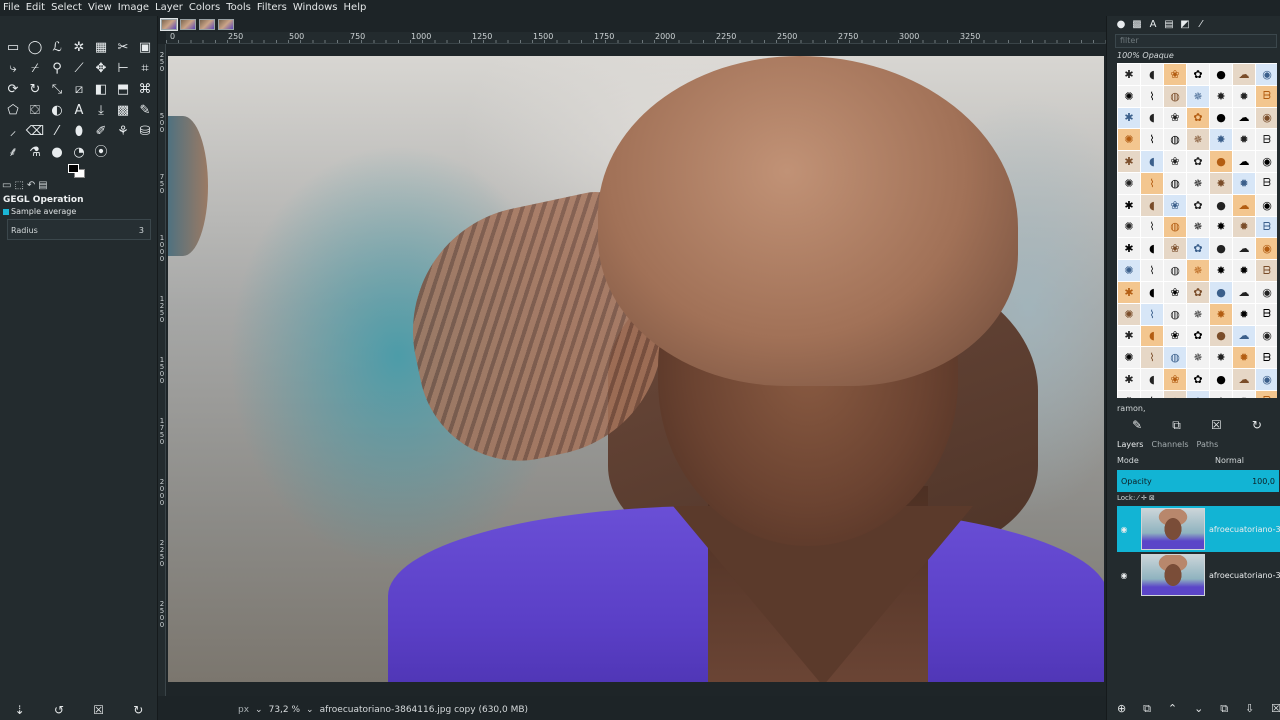  What do you see at coordinates (133, 8) in the screenshot?
I see `menu-image: Image` at bounding box center [133, 8].